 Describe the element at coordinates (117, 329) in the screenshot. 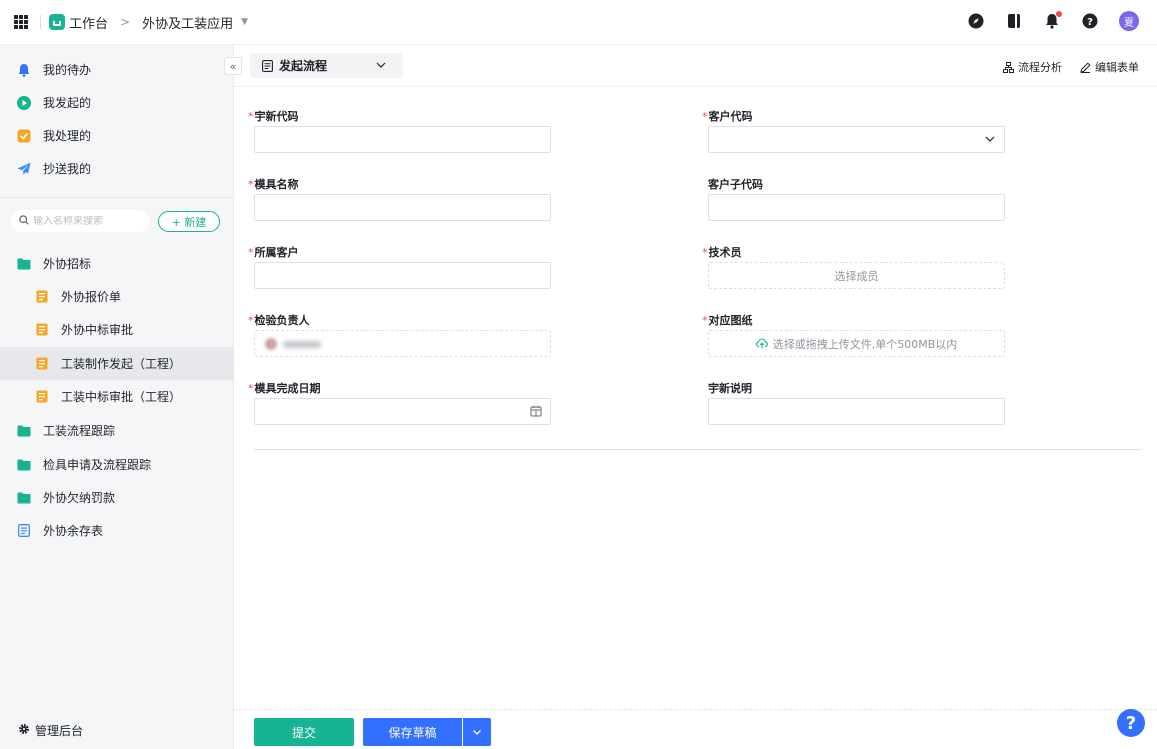

I see `nav-outsource-award-approval: 外协中标审批` at that location.